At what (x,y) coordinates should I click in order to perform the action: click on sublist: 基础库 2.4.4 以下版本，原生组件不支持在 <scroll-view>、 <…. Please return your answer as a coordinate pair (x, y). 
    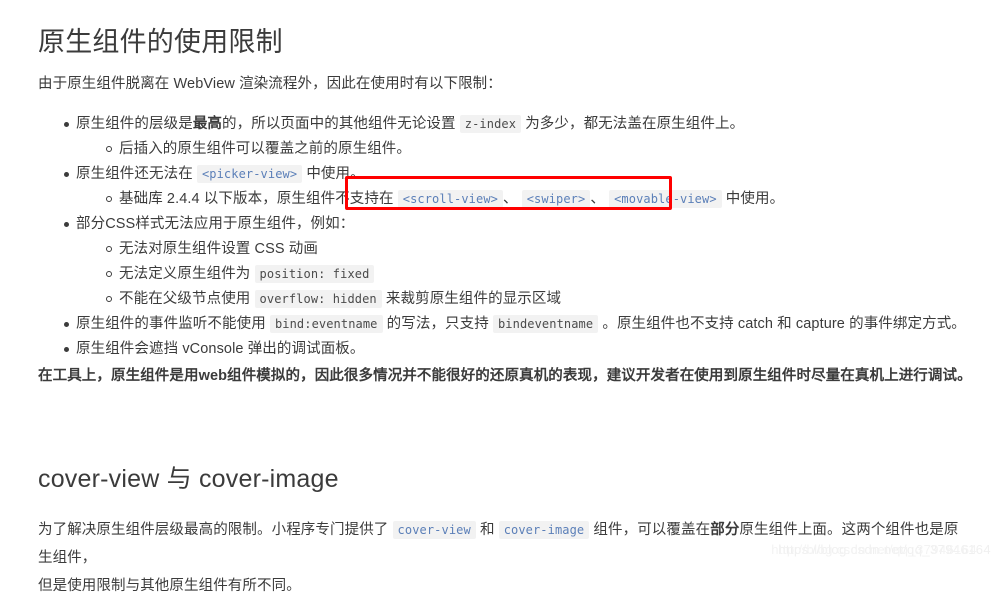
    Looking at the image, I should click on (524, 199).